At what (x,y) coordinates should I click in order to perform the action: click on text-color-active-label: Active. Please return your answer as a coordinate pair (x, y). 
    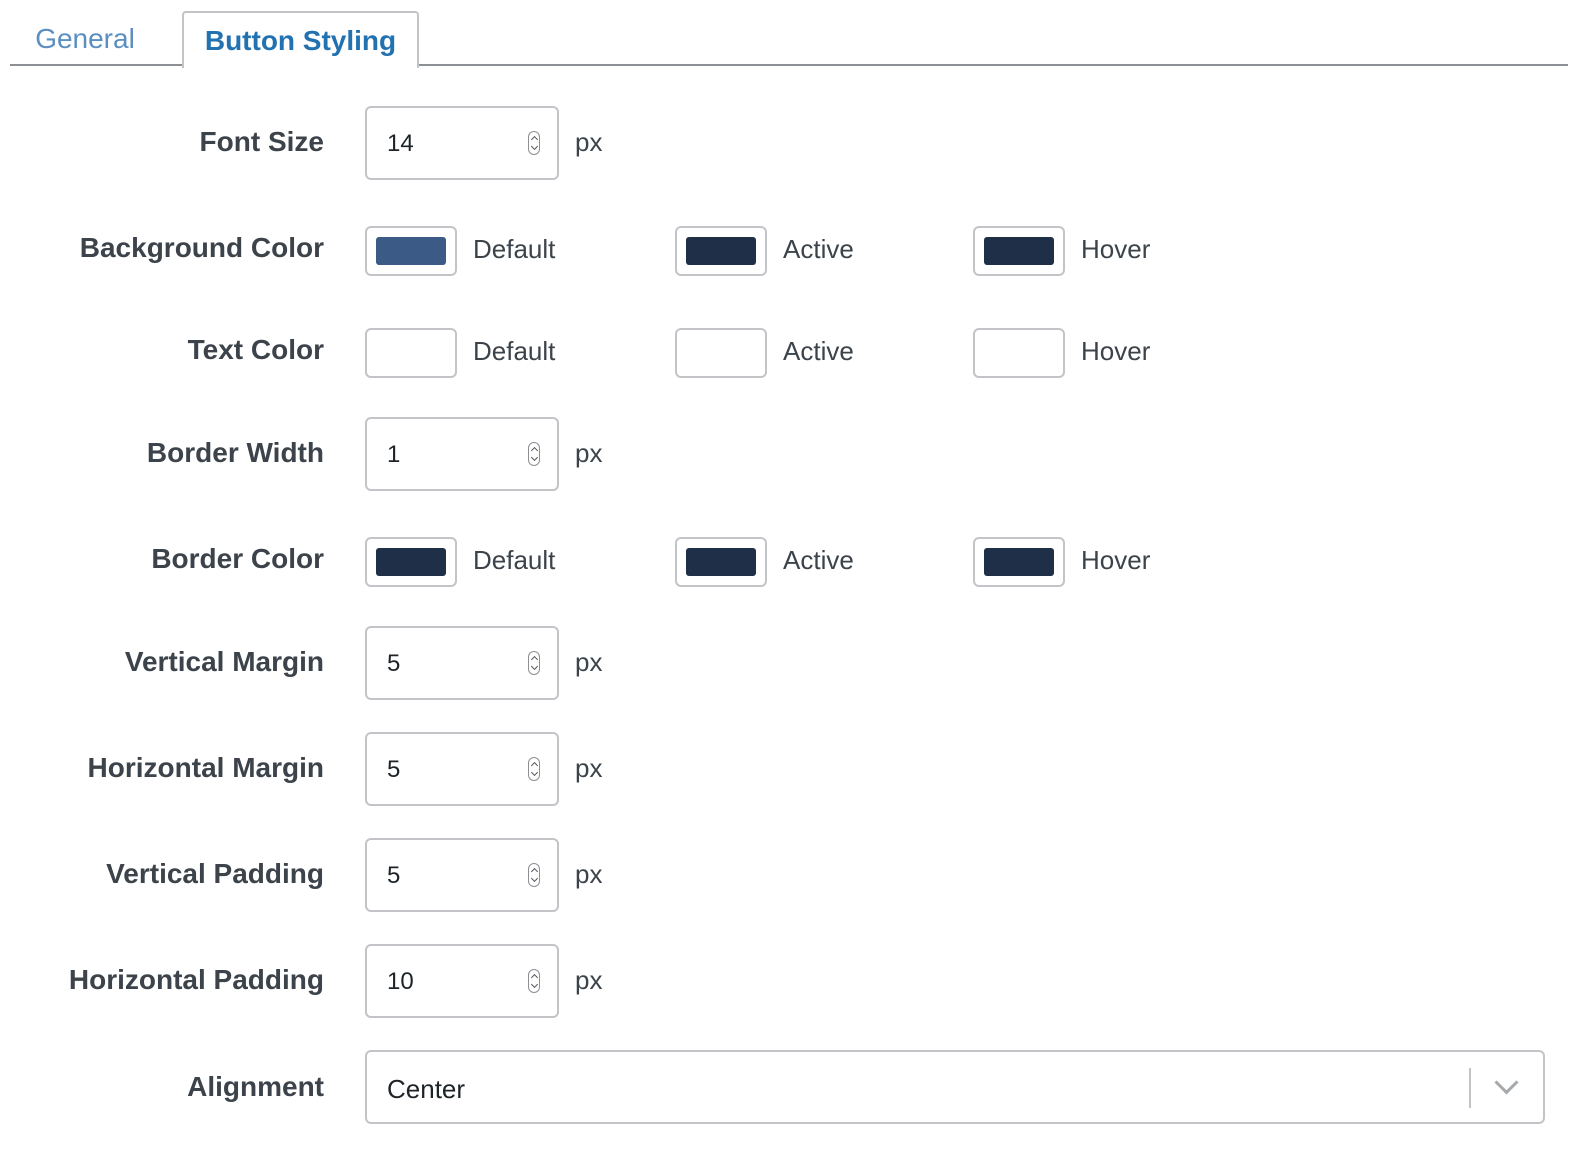
    Looking at the image, I should click on (818, 351).